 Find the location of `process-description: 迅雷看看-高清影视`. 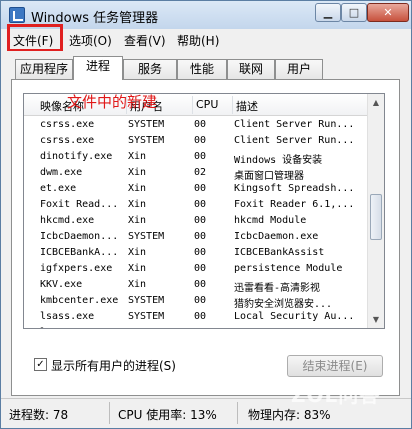

process-description: 迅雷看看-高清影视 is located at coordinates (277, 288).